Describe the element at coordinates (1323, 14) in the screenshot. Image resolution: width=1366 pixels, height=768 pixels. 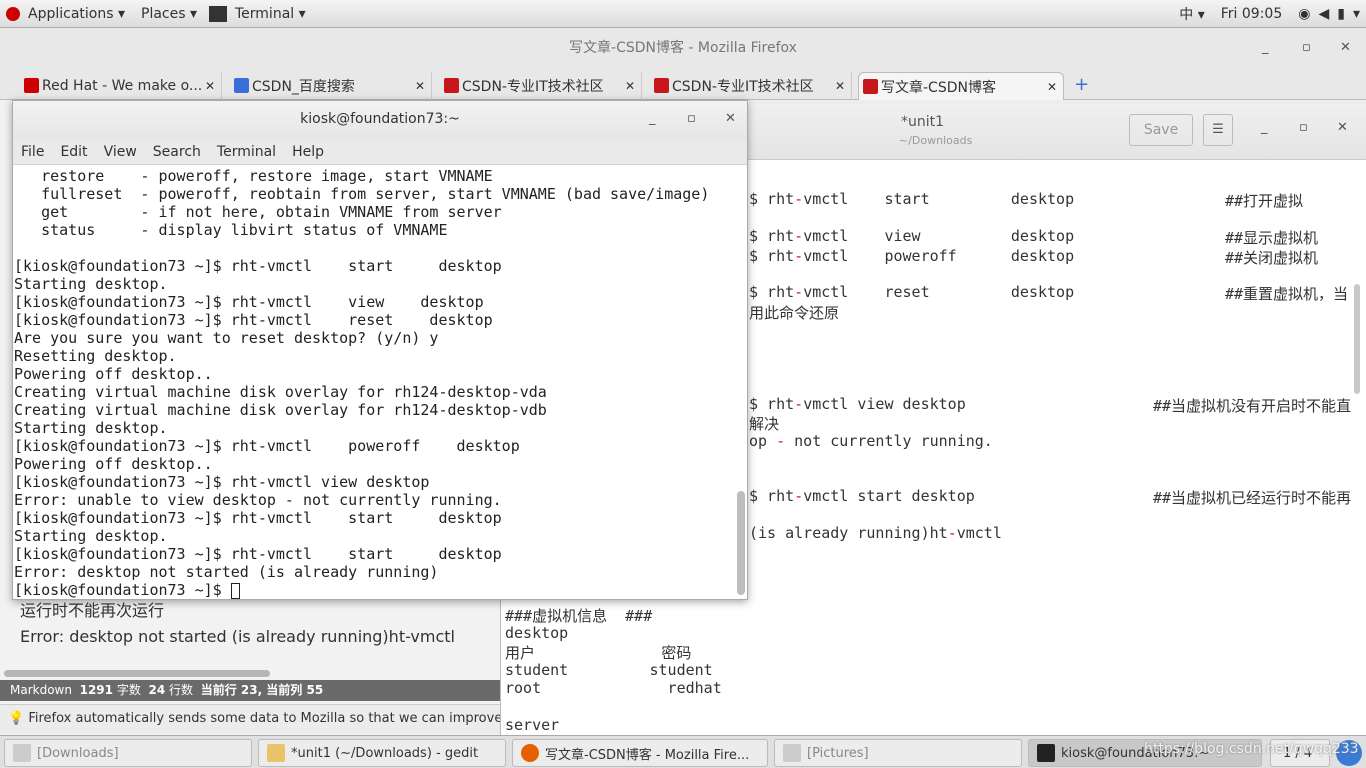
I see `volume-icon: ◀` at that location.